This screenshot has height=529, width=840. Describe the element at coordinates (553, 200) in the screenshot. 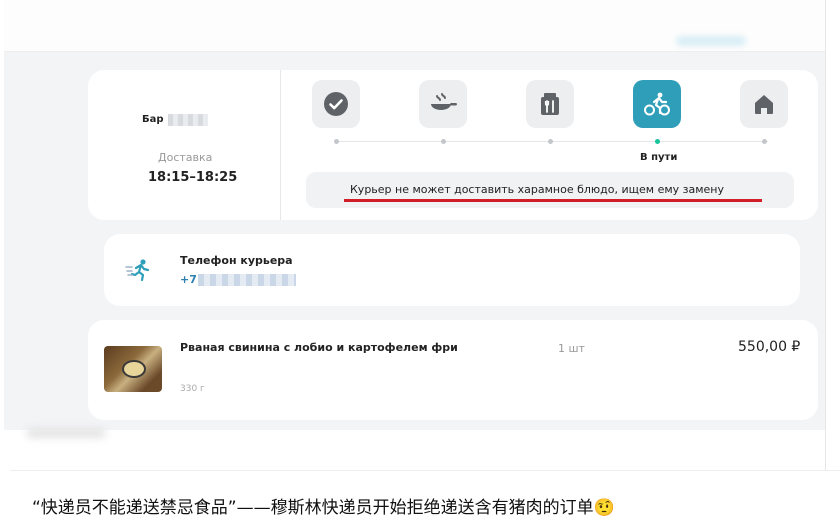

I see `red-underline-annotation` at that location.